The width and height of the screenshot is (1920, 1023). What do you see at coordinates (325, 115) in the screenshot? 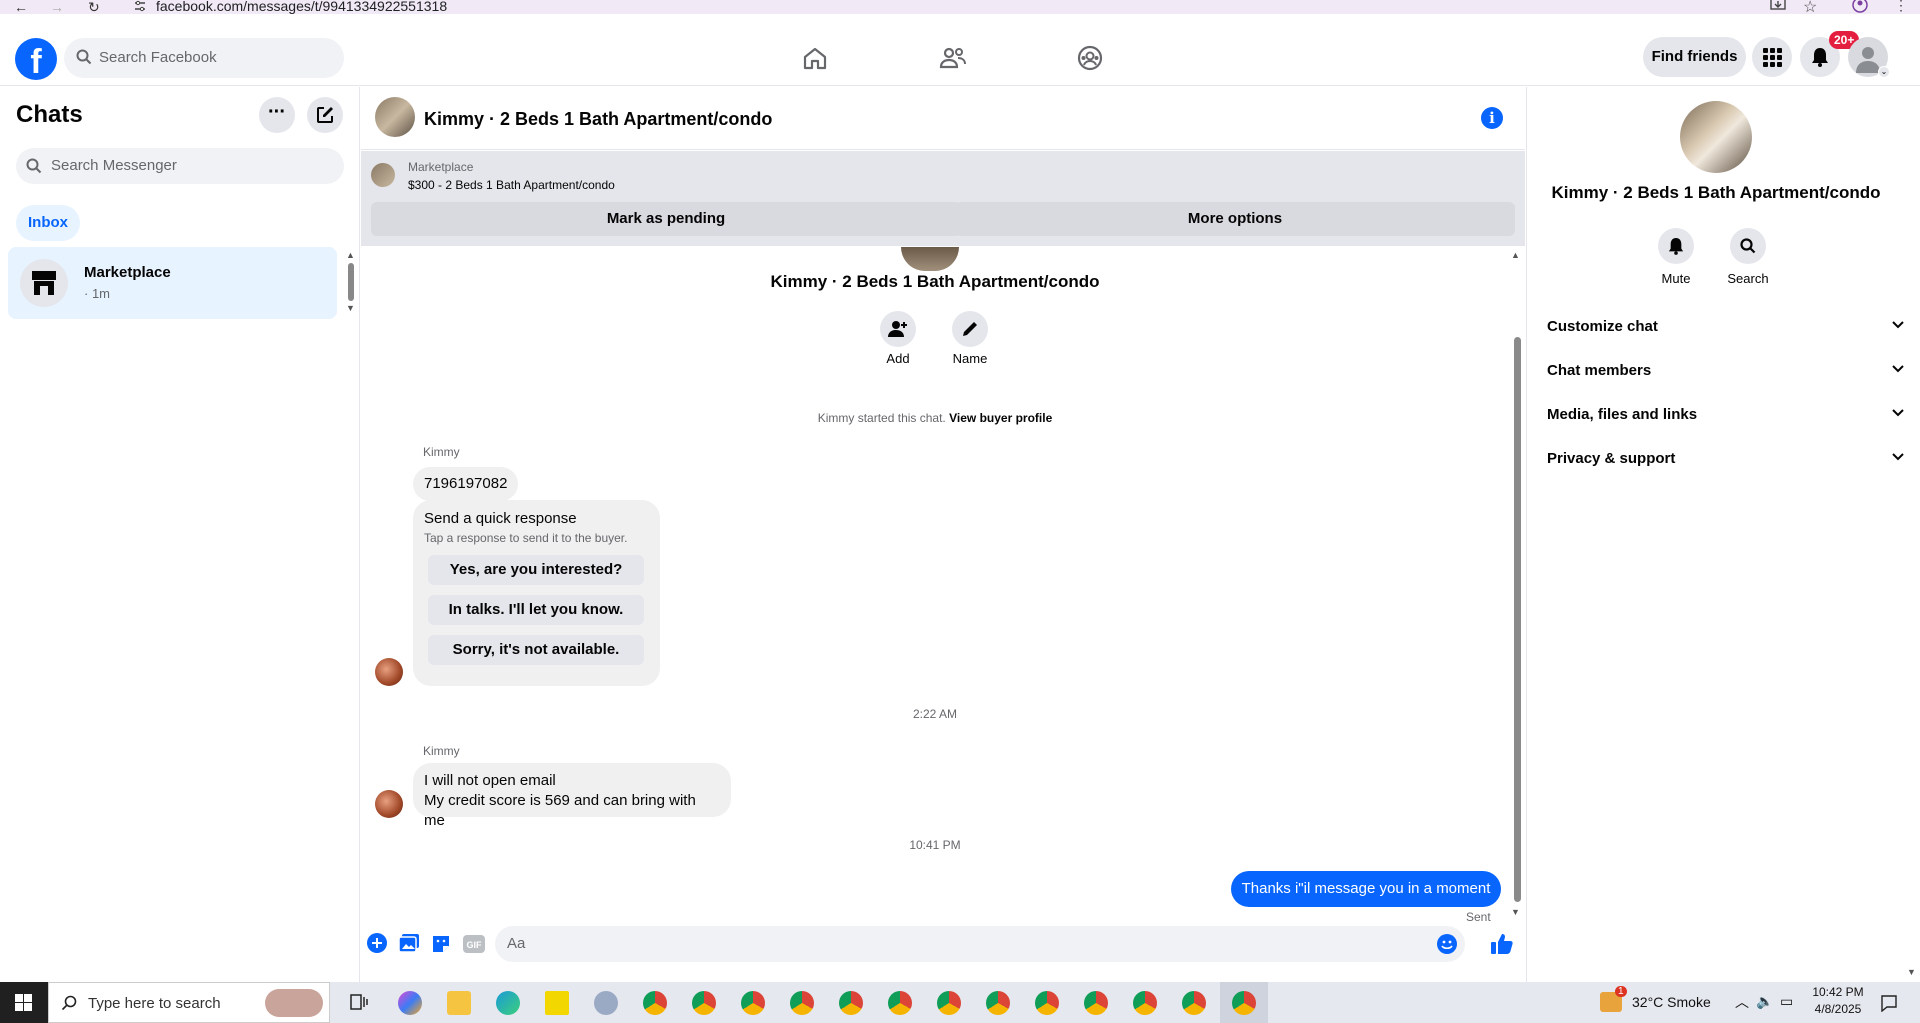
I see `new-message-button` at bounding box center [325, 115].